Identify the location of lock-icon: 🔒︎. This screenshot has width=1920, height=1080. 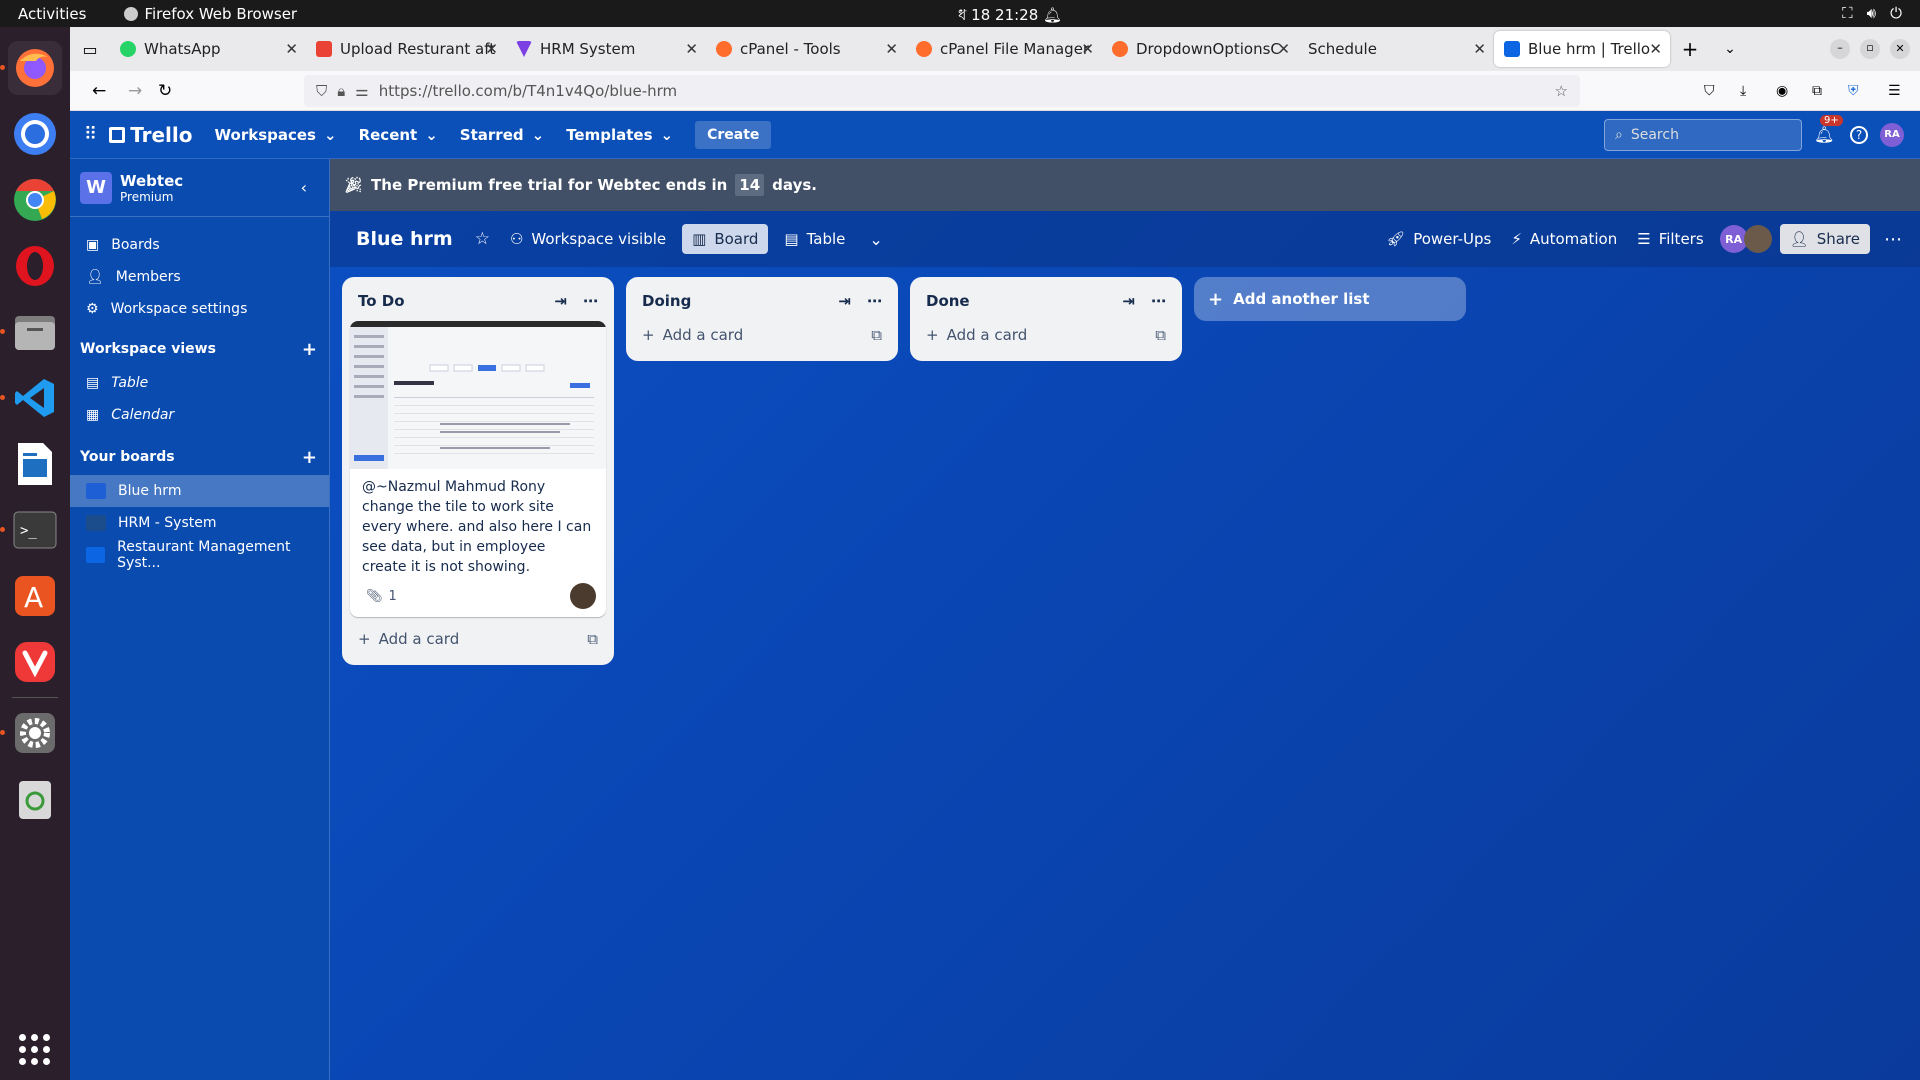
(341, 91).